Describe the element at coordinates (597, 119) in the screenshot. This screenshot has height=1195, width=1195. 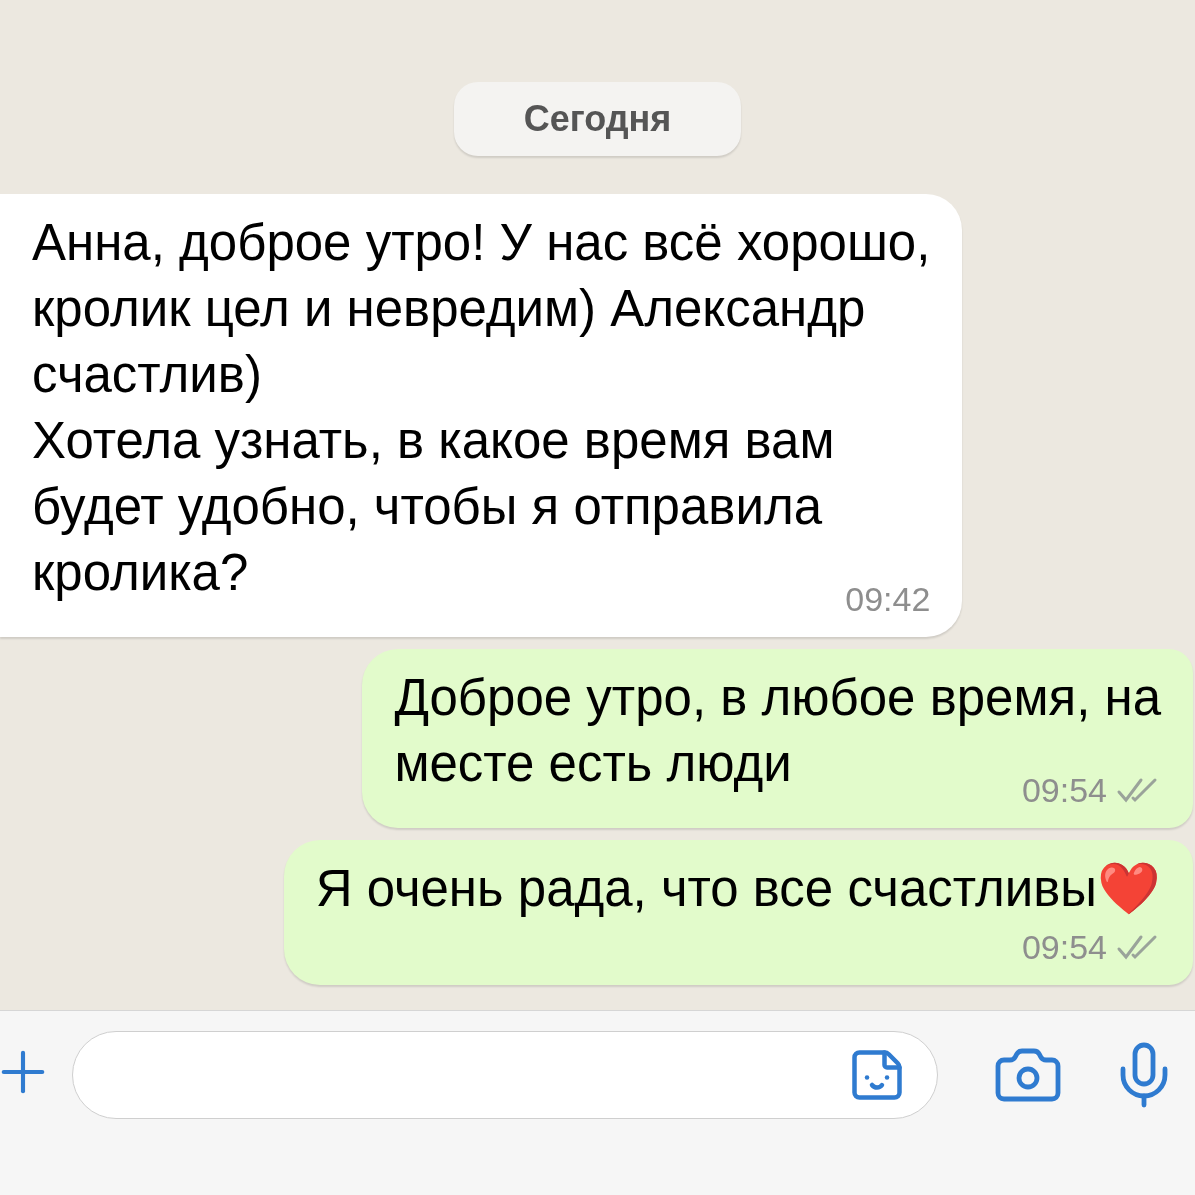
I see `date-label: Сегодня` at that location.